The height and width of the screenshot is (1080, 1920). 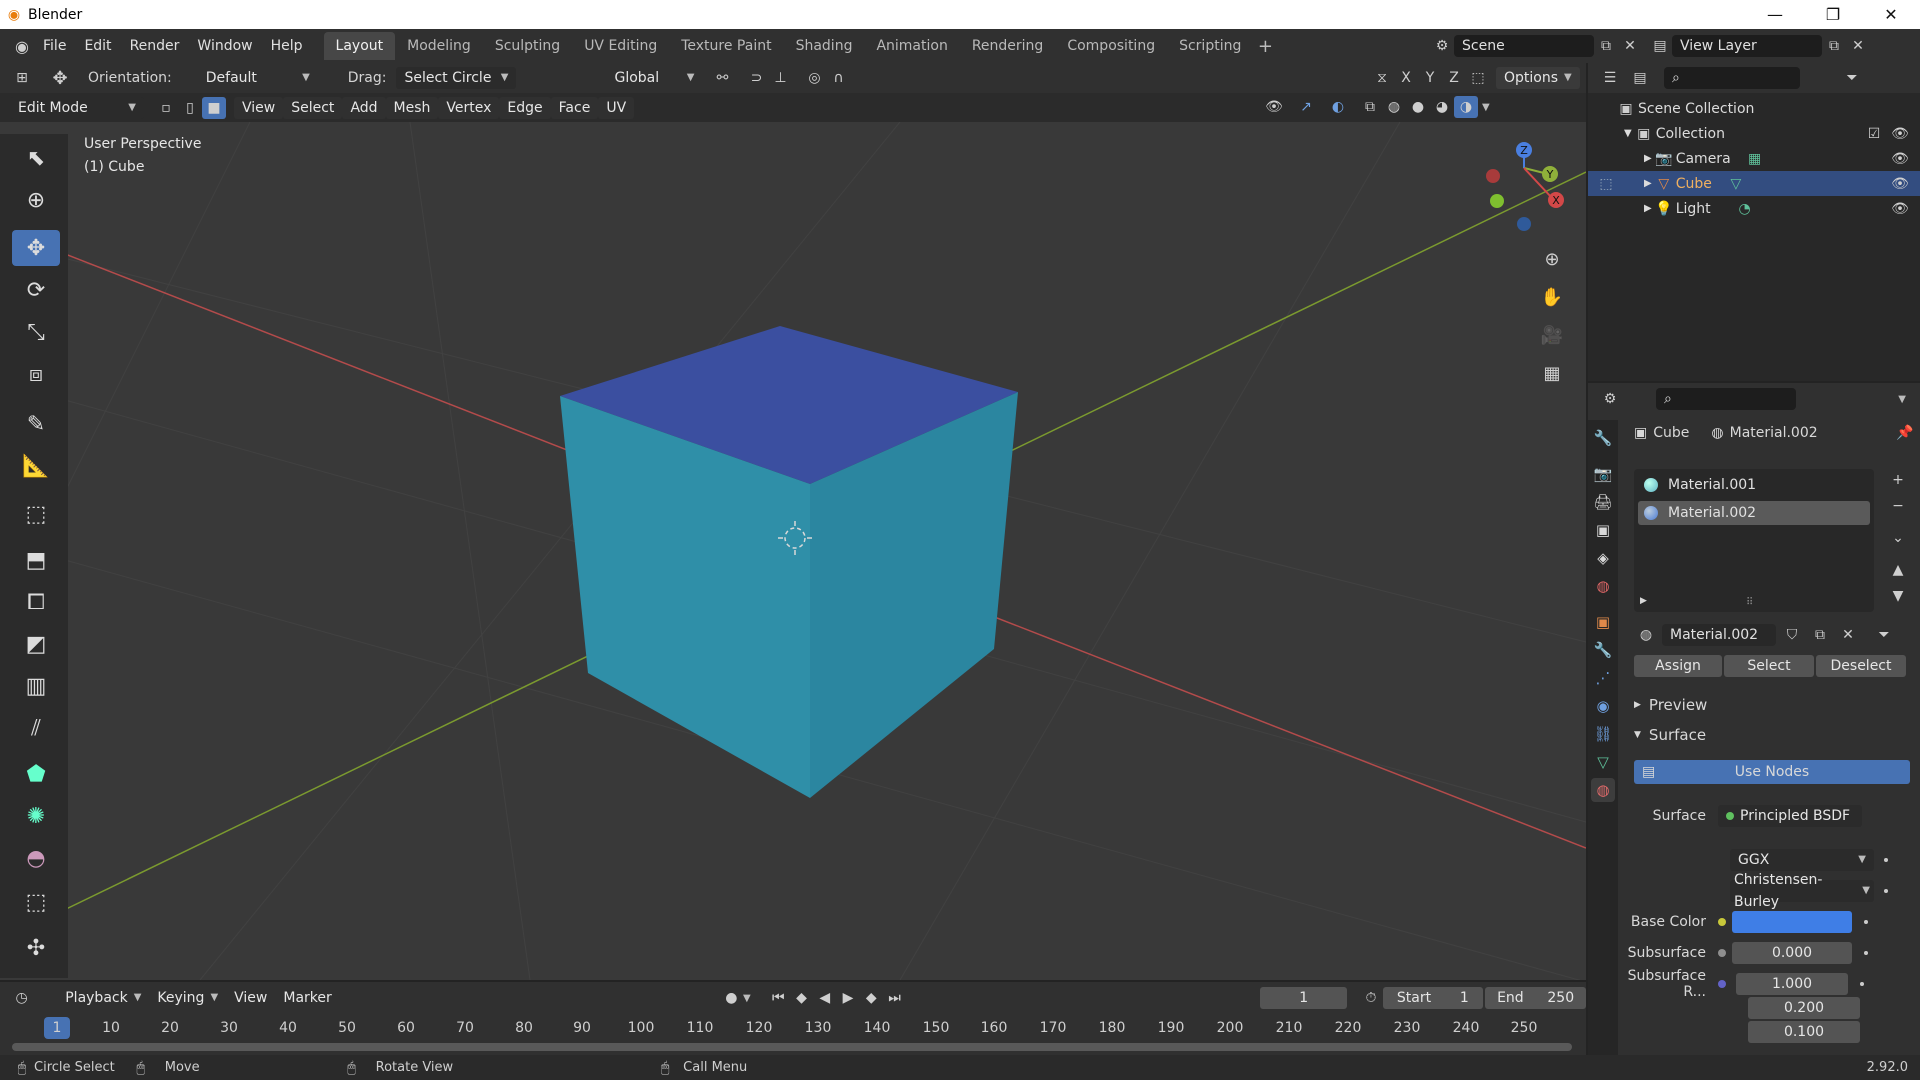 What do you see at coordinates (1660, 46) in the screenshot?
I see `view-layer-browse-icon: ▤` at bounding box center [1660, 46].